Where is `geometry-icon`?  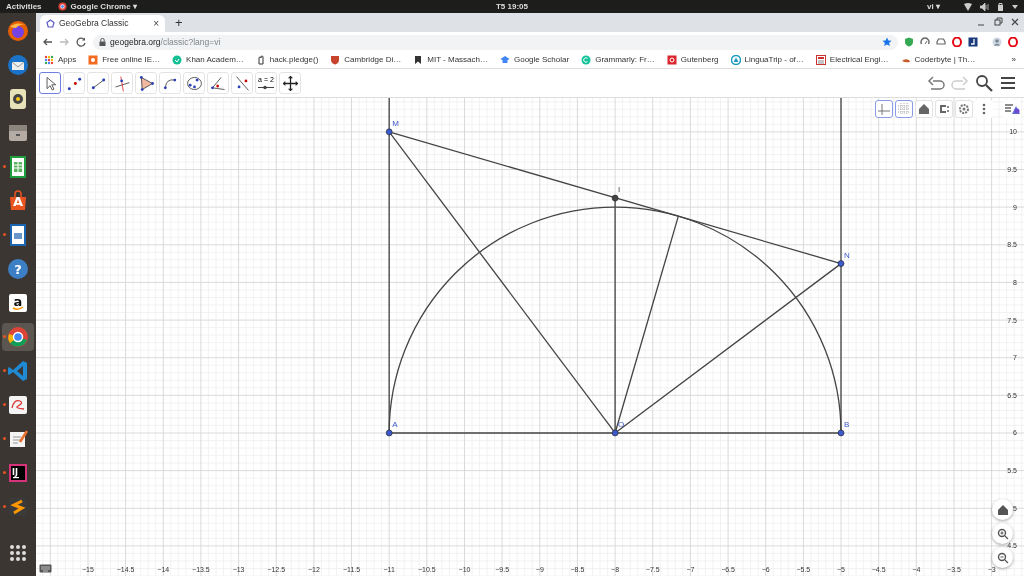 geometry-icon is located at coordinates (50, 23).